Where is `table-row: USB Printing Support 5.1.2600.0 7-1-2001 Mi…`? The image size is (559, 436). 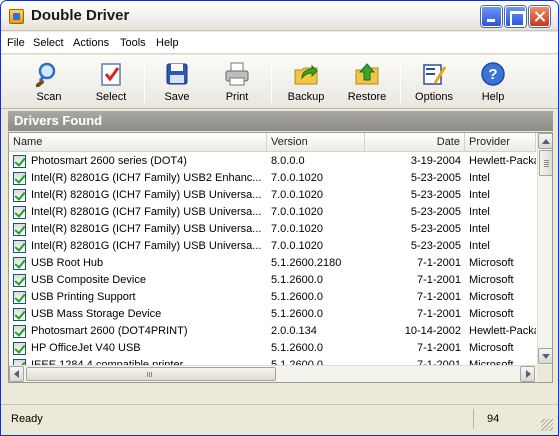
table-row: USB Printing Support 5.1.2600.0 7-1-2001 Mi… is located at coordinates (272, 297).